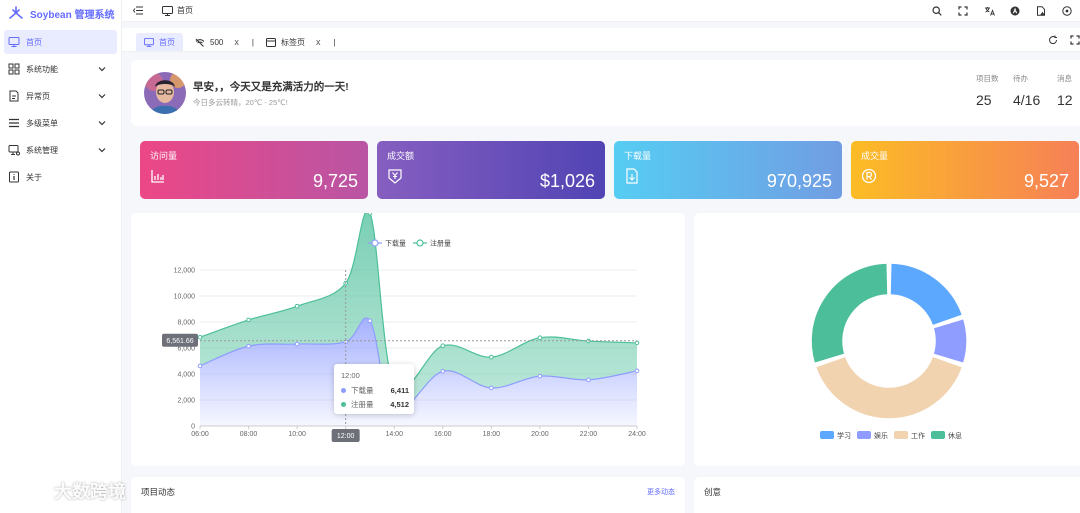 The height and width of the screenshot is (513, 1080). Describe the element at coordinates (301, 42) in the screenshot. I see `tab-tags: 标签页 x |` at that location.